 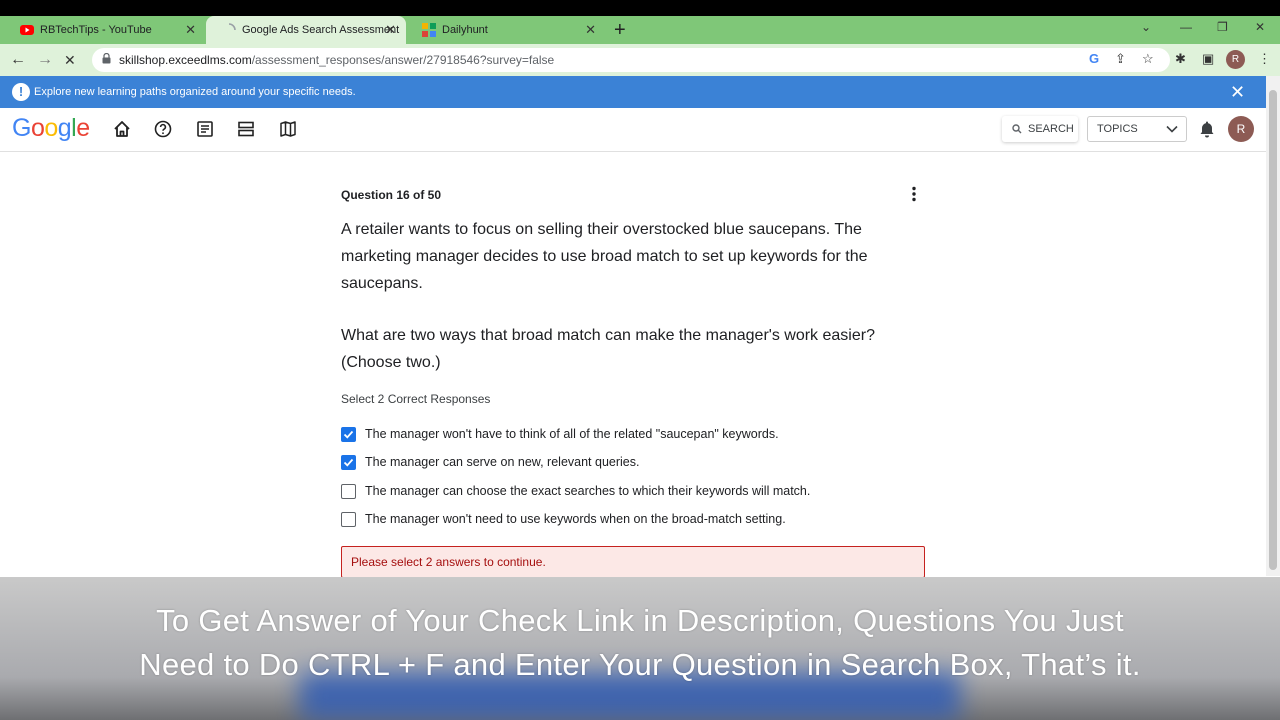 What do you see at coordinates (106, 59) in the screenshot?
I see `lock-icon` at bounding box center [106, 59].